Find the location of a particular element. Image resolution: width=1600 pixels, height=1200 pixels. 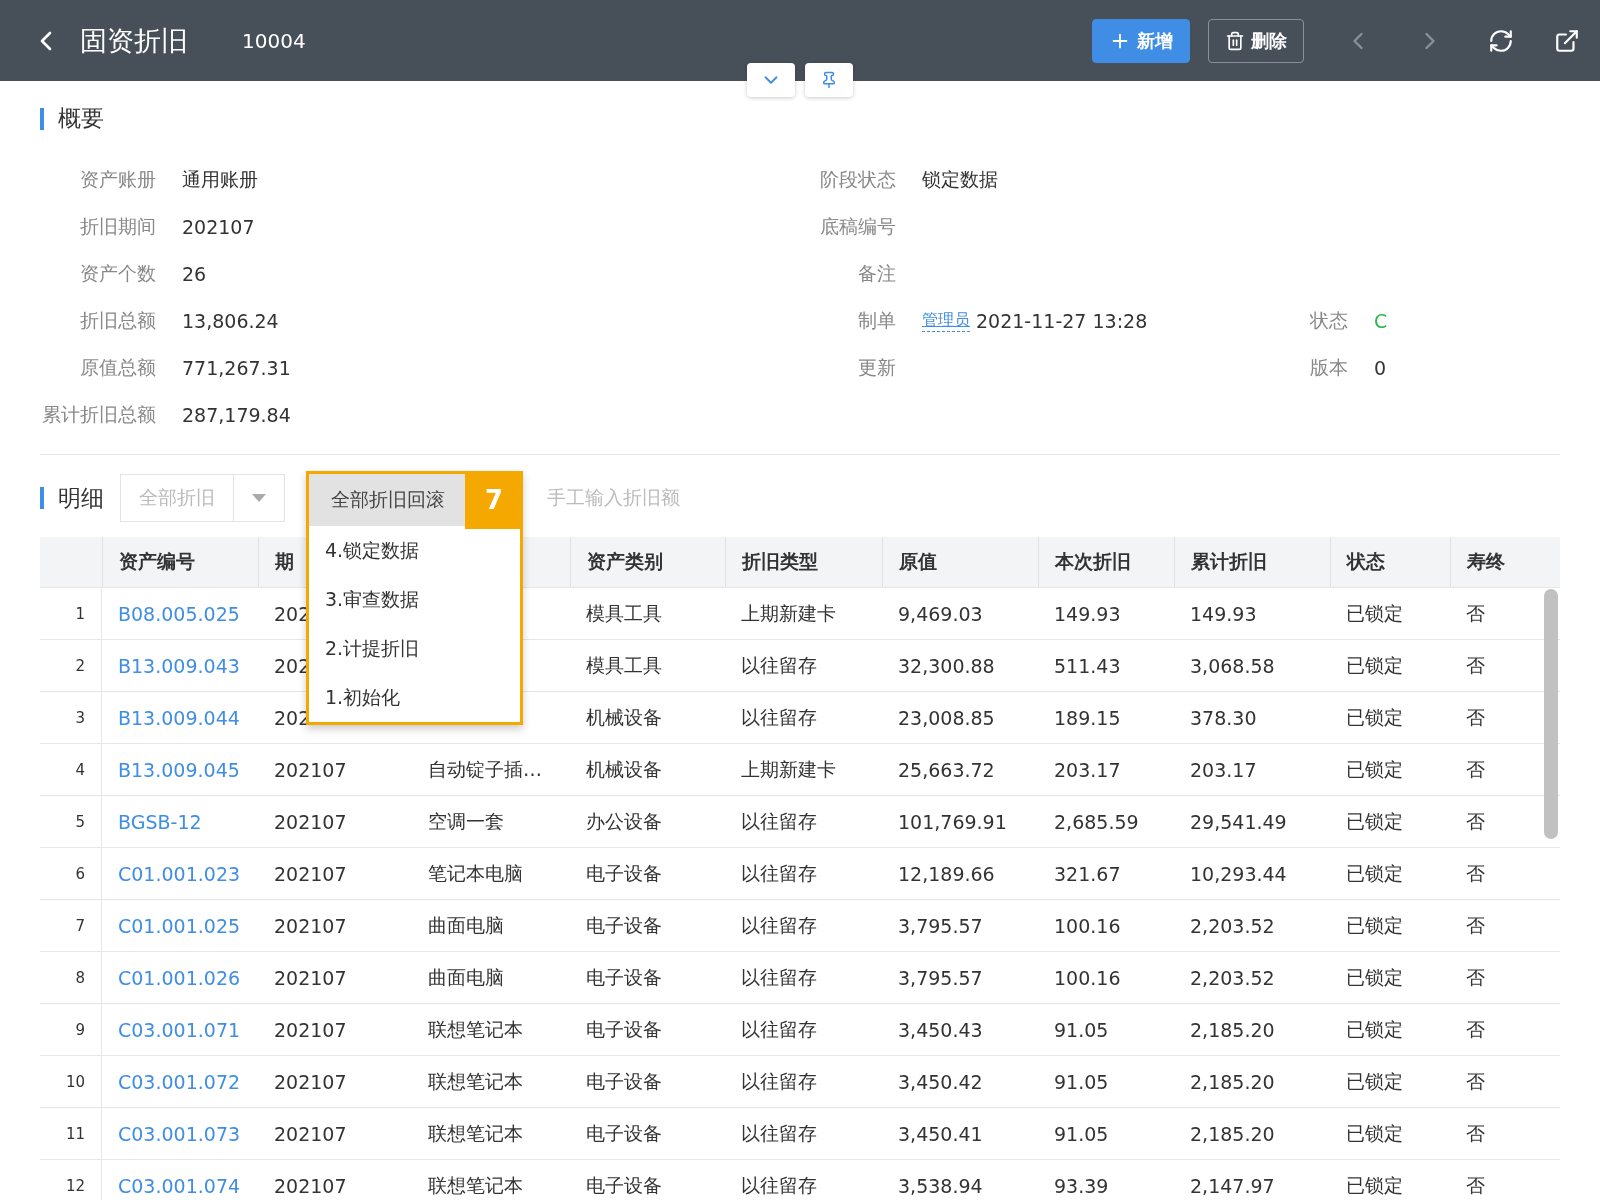

table-cell-text: 23,008.85 is located at coordinates (946, 717).